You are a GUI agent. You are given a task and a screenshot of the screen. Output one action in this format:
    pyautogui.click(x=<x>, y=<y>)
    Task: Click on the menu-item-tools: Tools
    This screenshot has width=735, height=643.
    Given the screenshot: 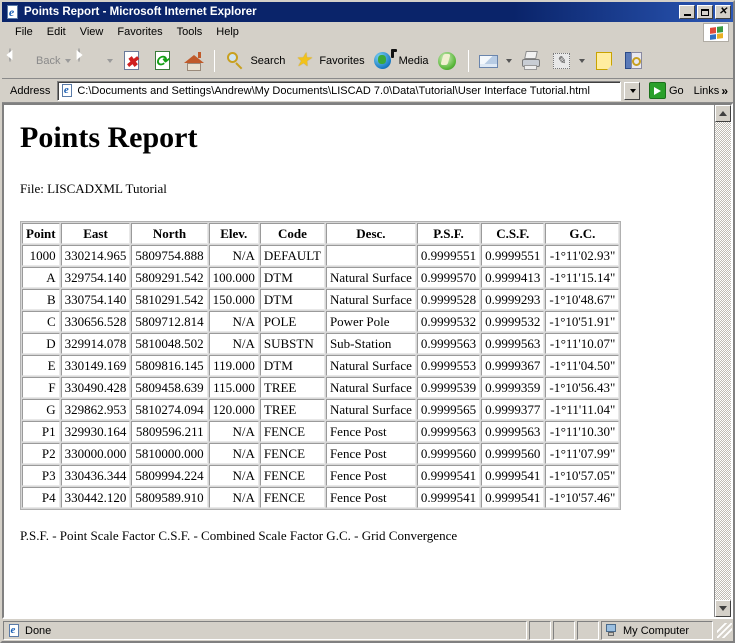 What is the action you would take?
    pyautogui.click(x=190, y=32)
    